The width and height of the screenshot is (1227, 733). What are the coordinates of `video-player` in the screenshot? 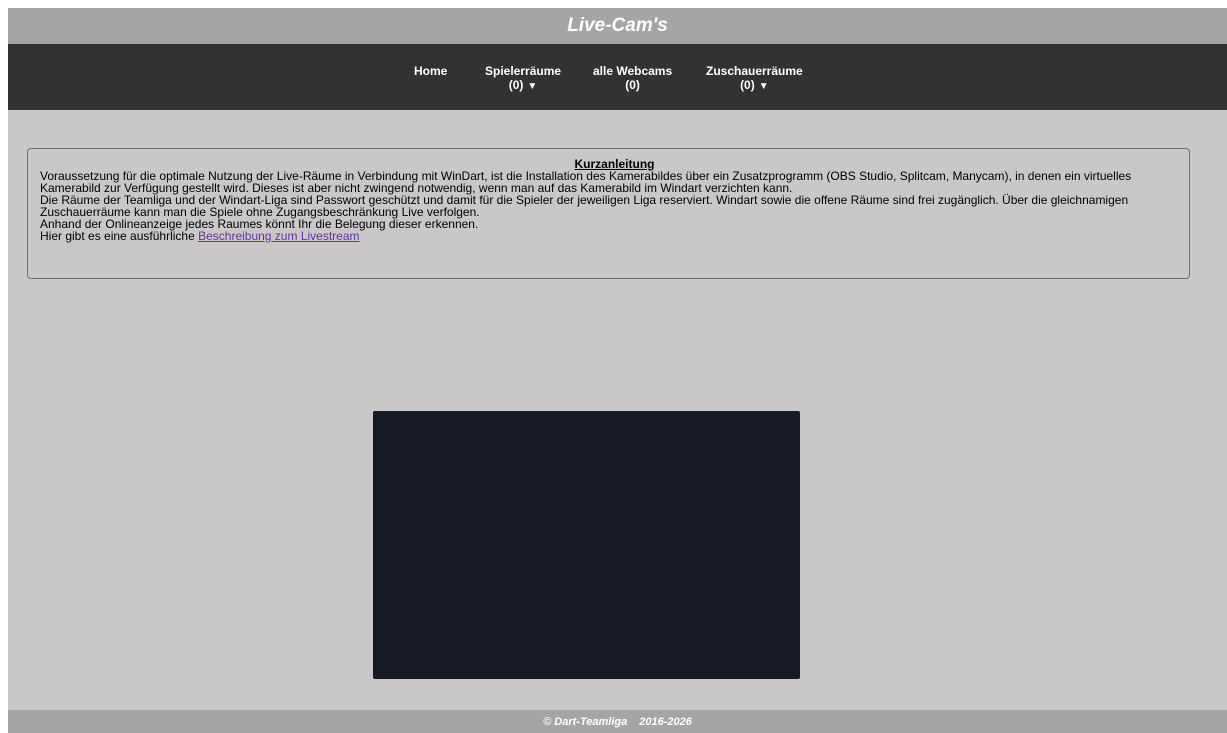 It's located at (586, 545).